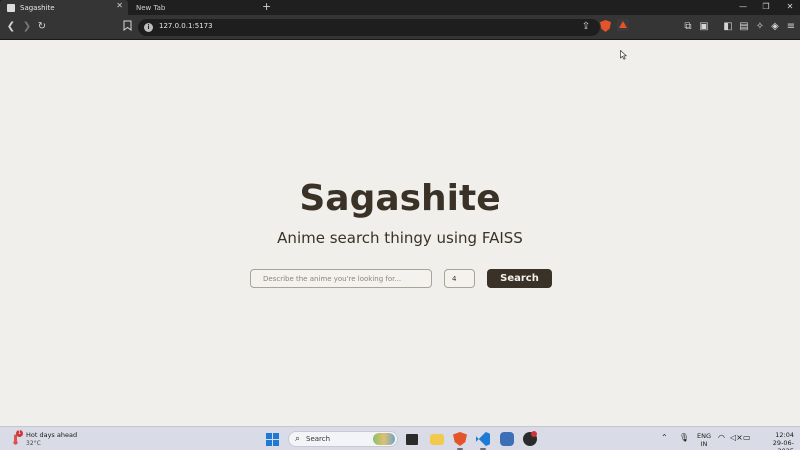 The width and height of the screenshot is (800, 450). I want to click on weather-title: Hot days ahead, so click(52, 435).